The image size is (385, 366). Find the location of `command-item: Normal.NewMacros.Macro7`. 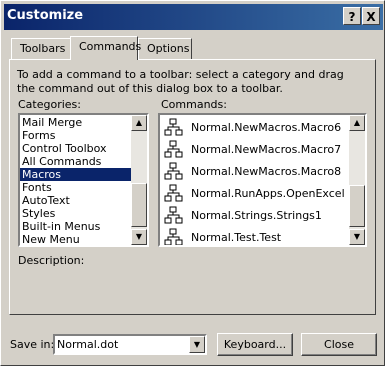

command-item: Normal.NewMacros.Macro7 is located at coordinates (254, 149).